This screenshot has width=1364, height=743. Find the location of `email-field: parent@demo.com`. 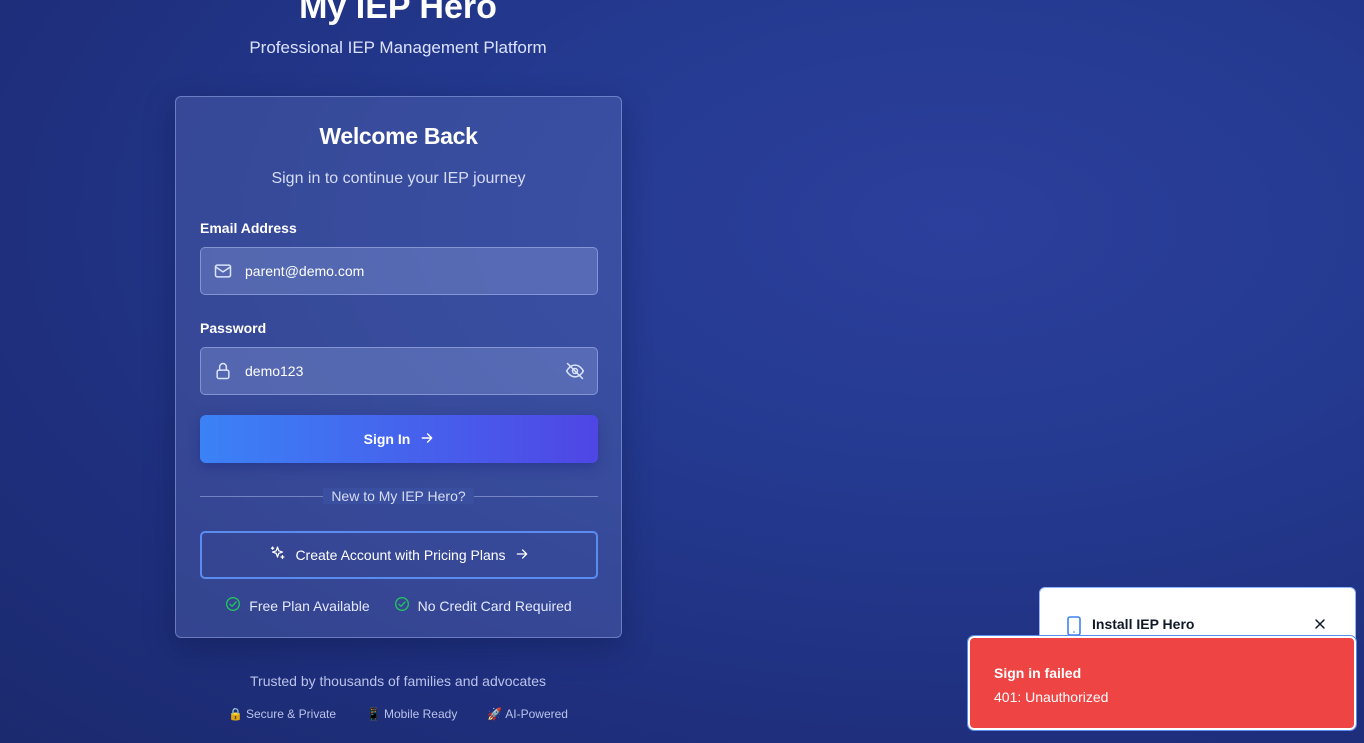

email-field: parent@demo.com is located at coordinates (399, 271).